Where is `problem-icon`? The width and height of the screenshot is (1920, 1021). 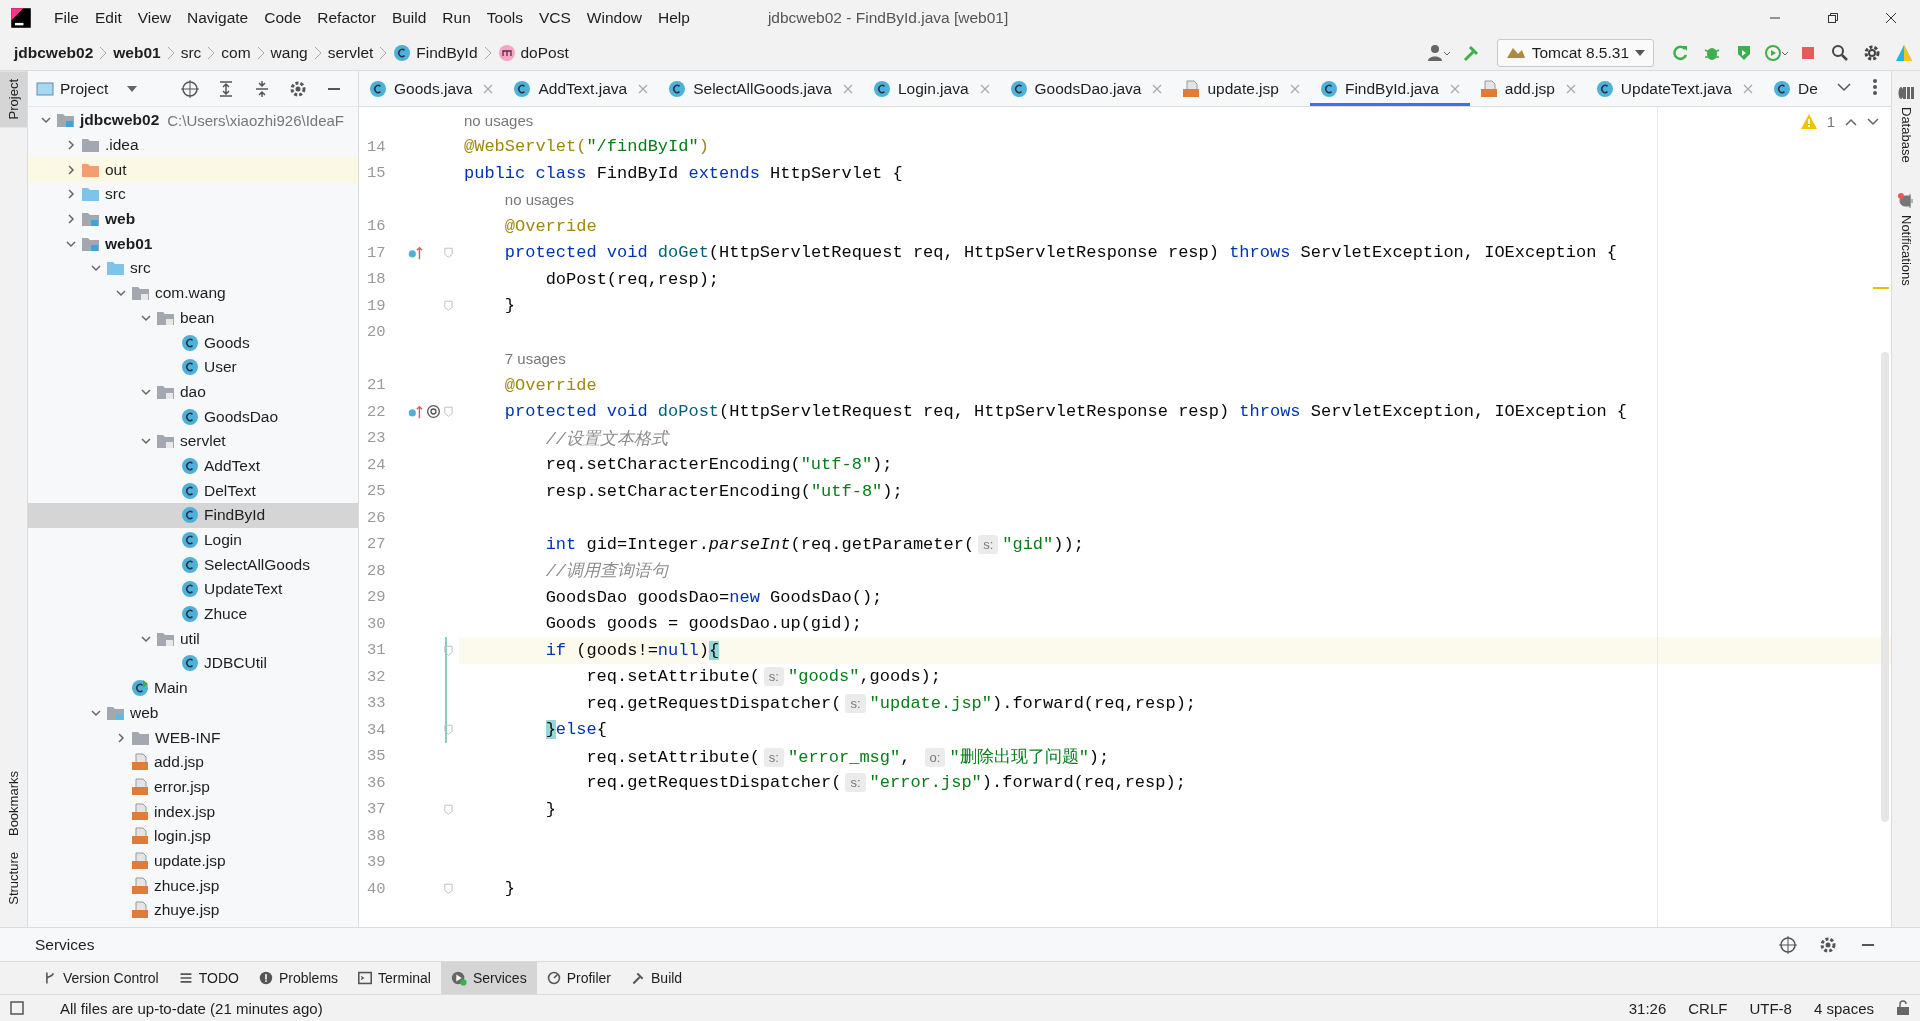
problem-icon is located at coordinates (265, 978).